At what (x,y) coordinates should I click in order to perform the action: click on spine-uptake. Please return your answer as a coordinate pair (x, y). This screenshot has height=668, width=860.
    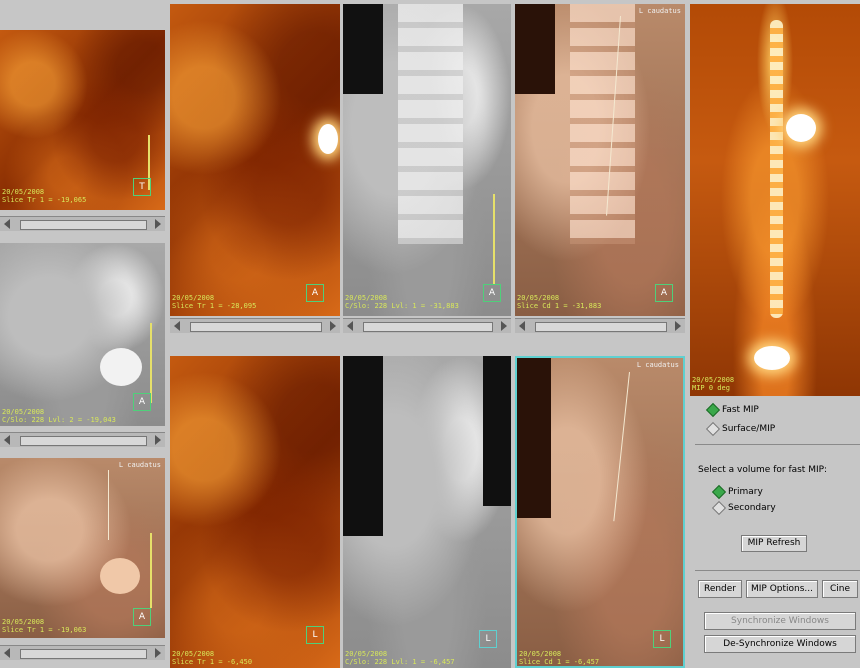
    Looking at the image, I should click on (776, 168).